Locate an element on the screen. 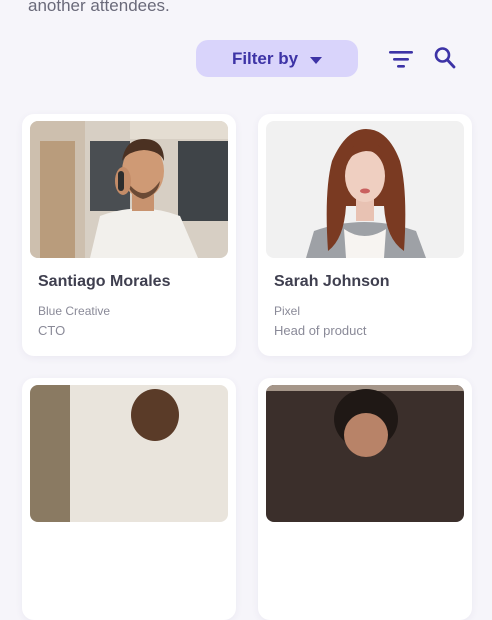 Image resolution: width=492 pixels, height=620 pixels. filter-by-button: Filter by is located at coordinates (277, 58).